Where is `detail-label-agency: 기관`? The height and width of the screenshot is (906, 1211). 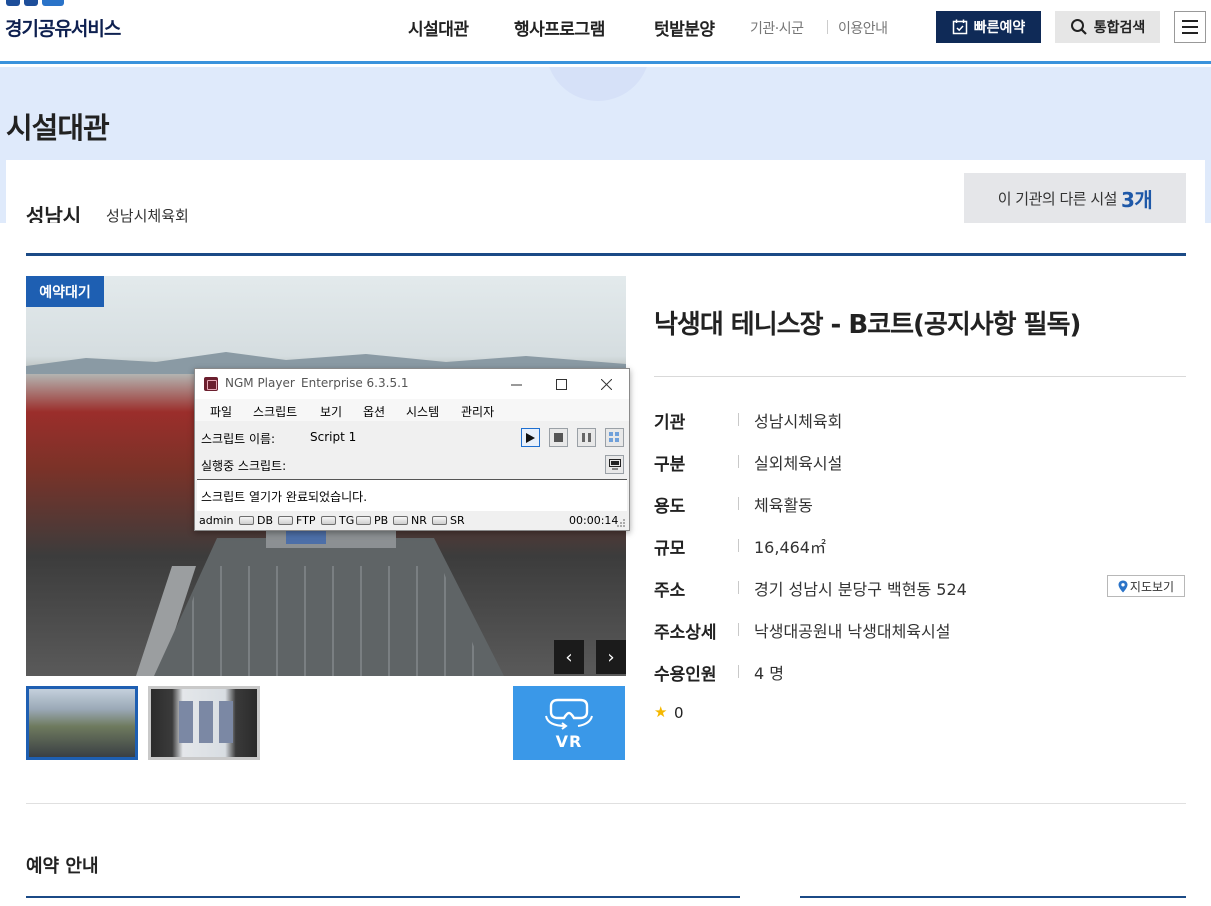 detail-label-agency: 기관 is located at coordinates (670, 423).